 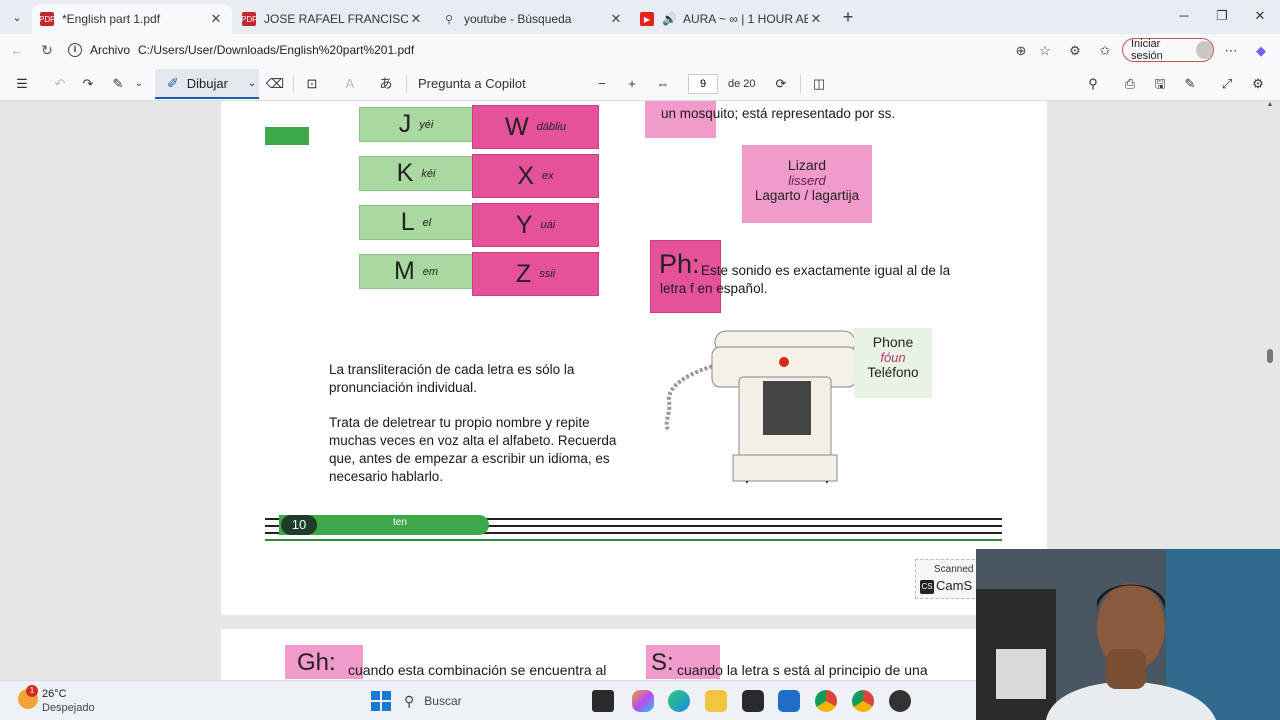 I want to click on settings-gear-icon: ⚙, so click(x=1258, y=84).